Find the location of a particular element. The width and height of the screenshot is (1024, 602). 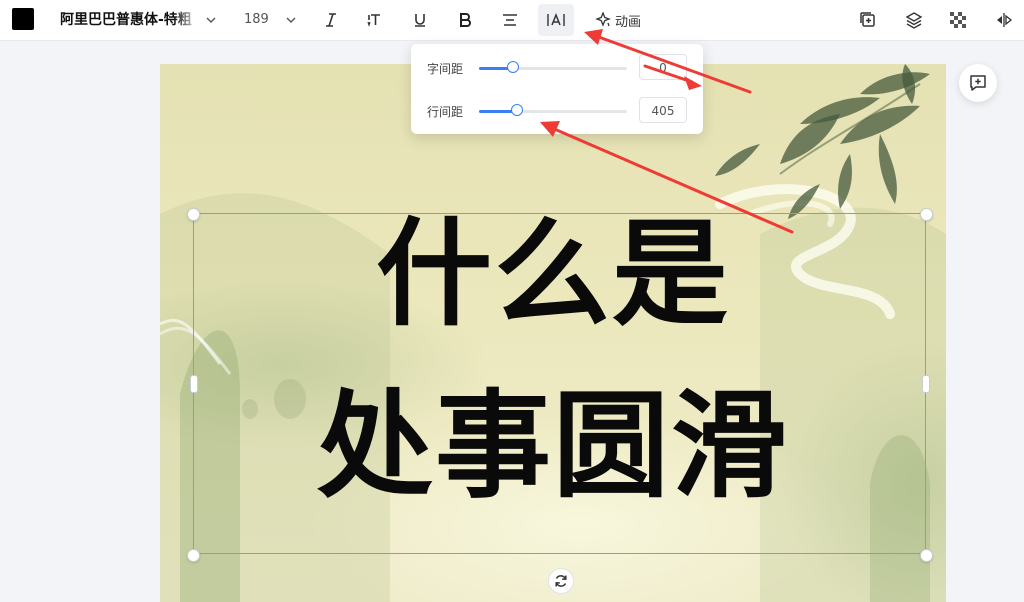

rotate-icon is located at coordinates (561, 581).